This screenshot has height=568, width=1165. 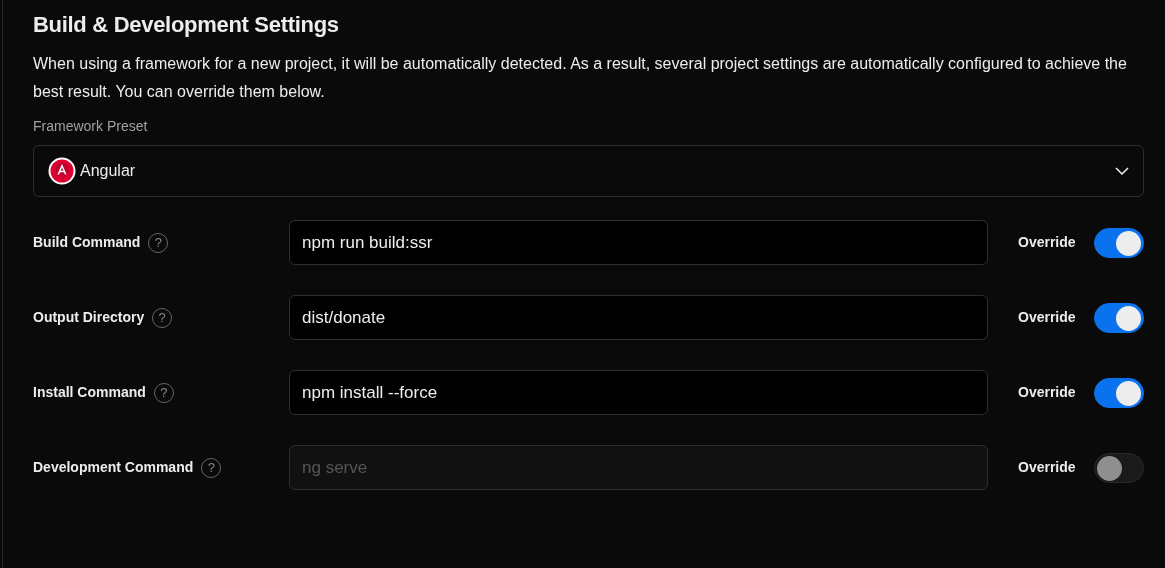 I want to click on setting-label: Output Directory, so click(x=89, y=318).